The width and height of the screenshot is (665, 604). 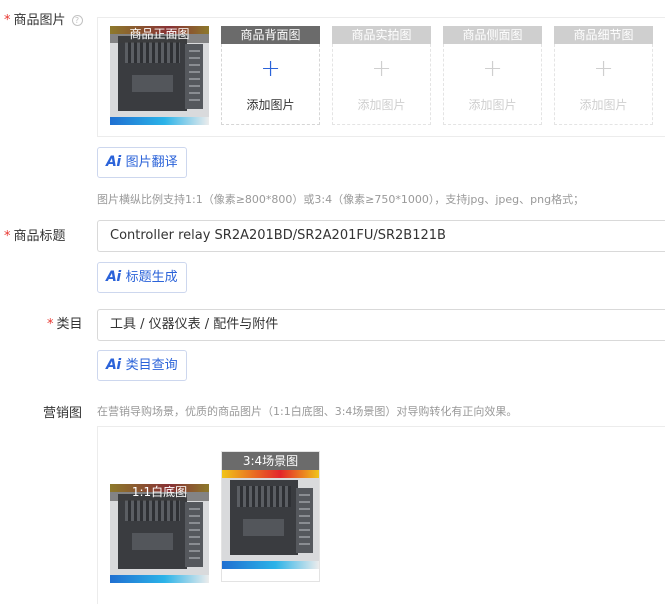 I want to click on title-generate-button: Ai 标题生成, so click(x=142, y=277).